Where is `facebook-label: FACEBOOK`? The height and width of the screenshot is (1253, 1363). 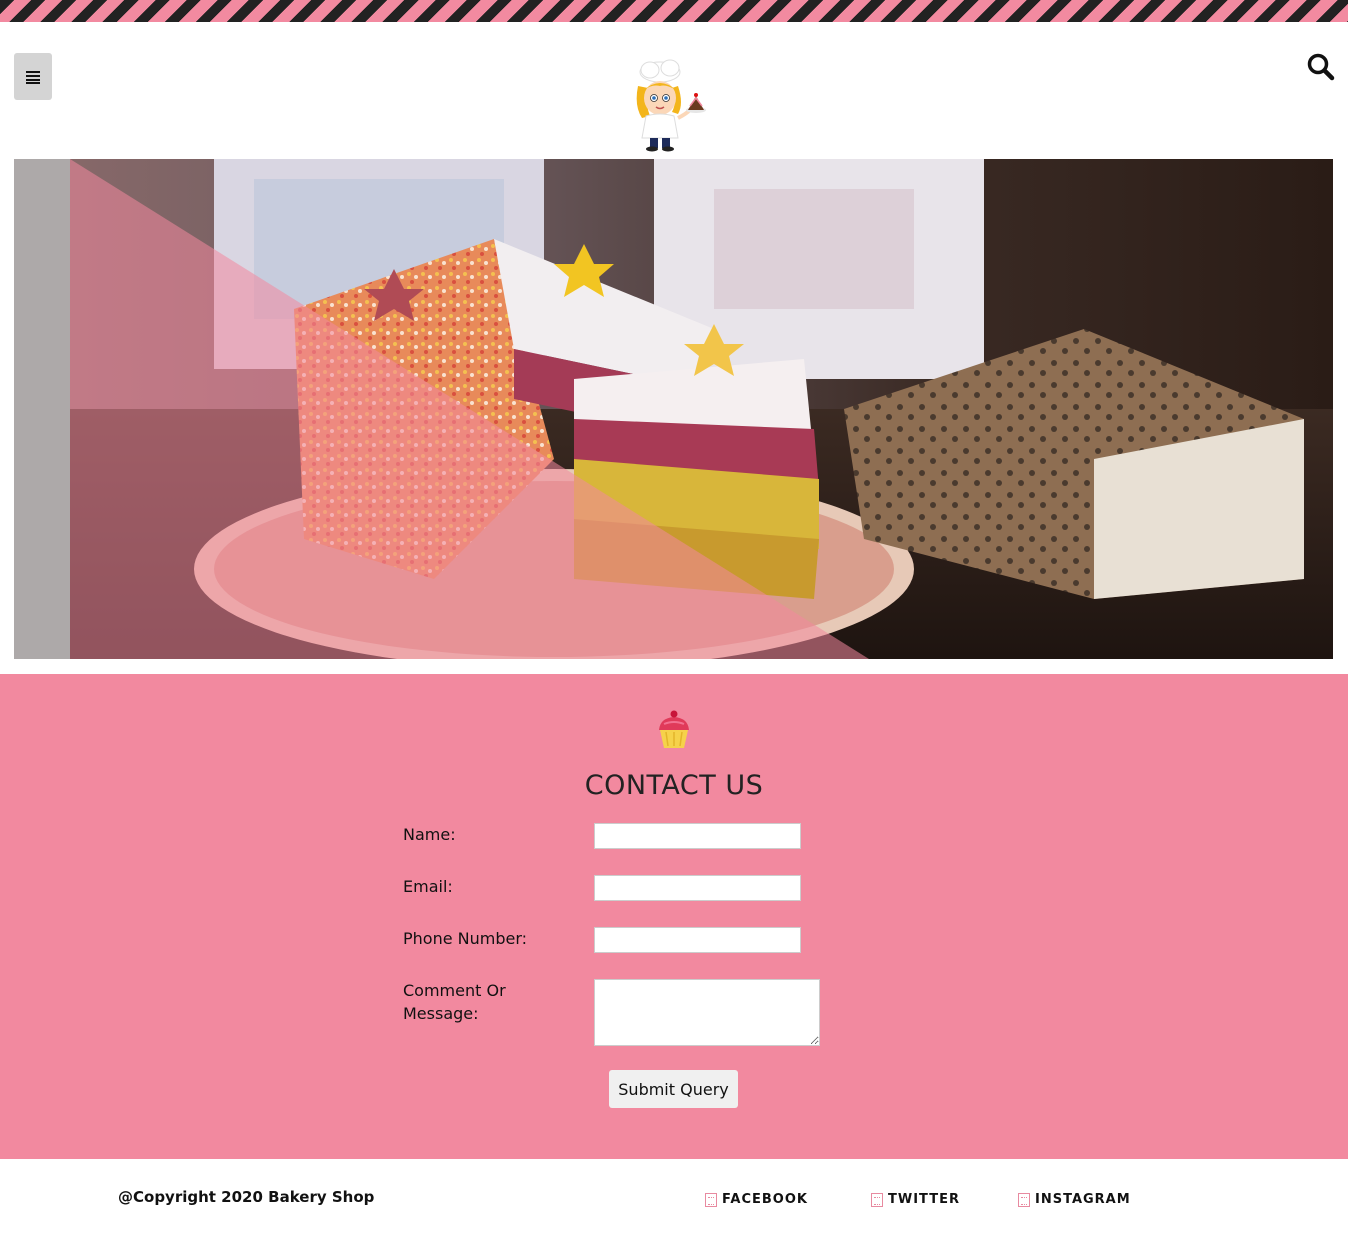 facebook-label: FACEBOOK is located at coordinates (765, 1199).